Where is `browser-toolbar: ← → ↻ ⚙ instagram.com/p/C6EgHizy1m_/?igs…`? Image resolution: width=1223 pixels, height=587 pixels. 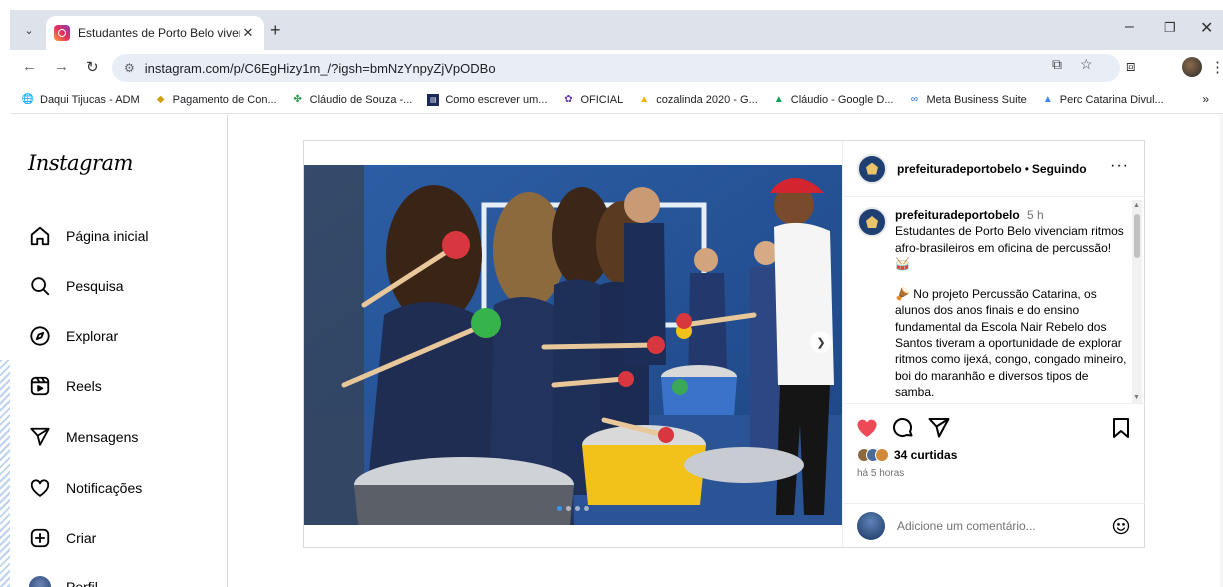
browser-toolbar: ← → ↻ ⚙ instagram.com/p/C6EgHizy1m_/?igs… is located at coordinates (616, 68).